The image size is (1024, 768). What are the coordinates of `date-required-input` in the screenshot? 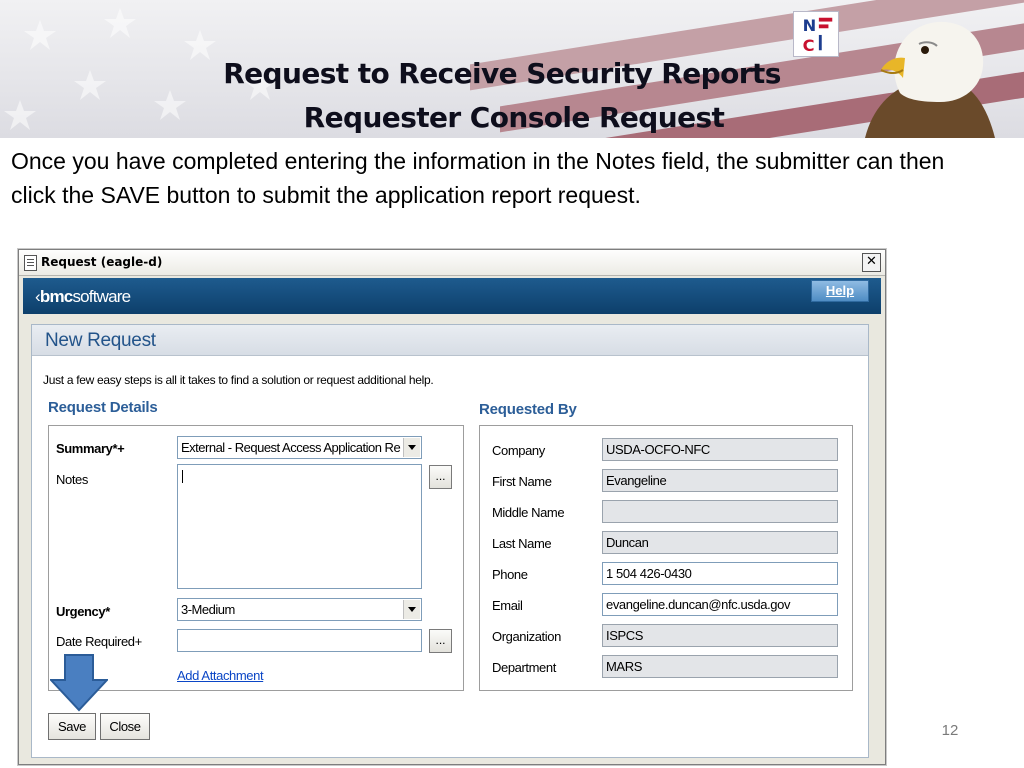 It's located at (299, 640).